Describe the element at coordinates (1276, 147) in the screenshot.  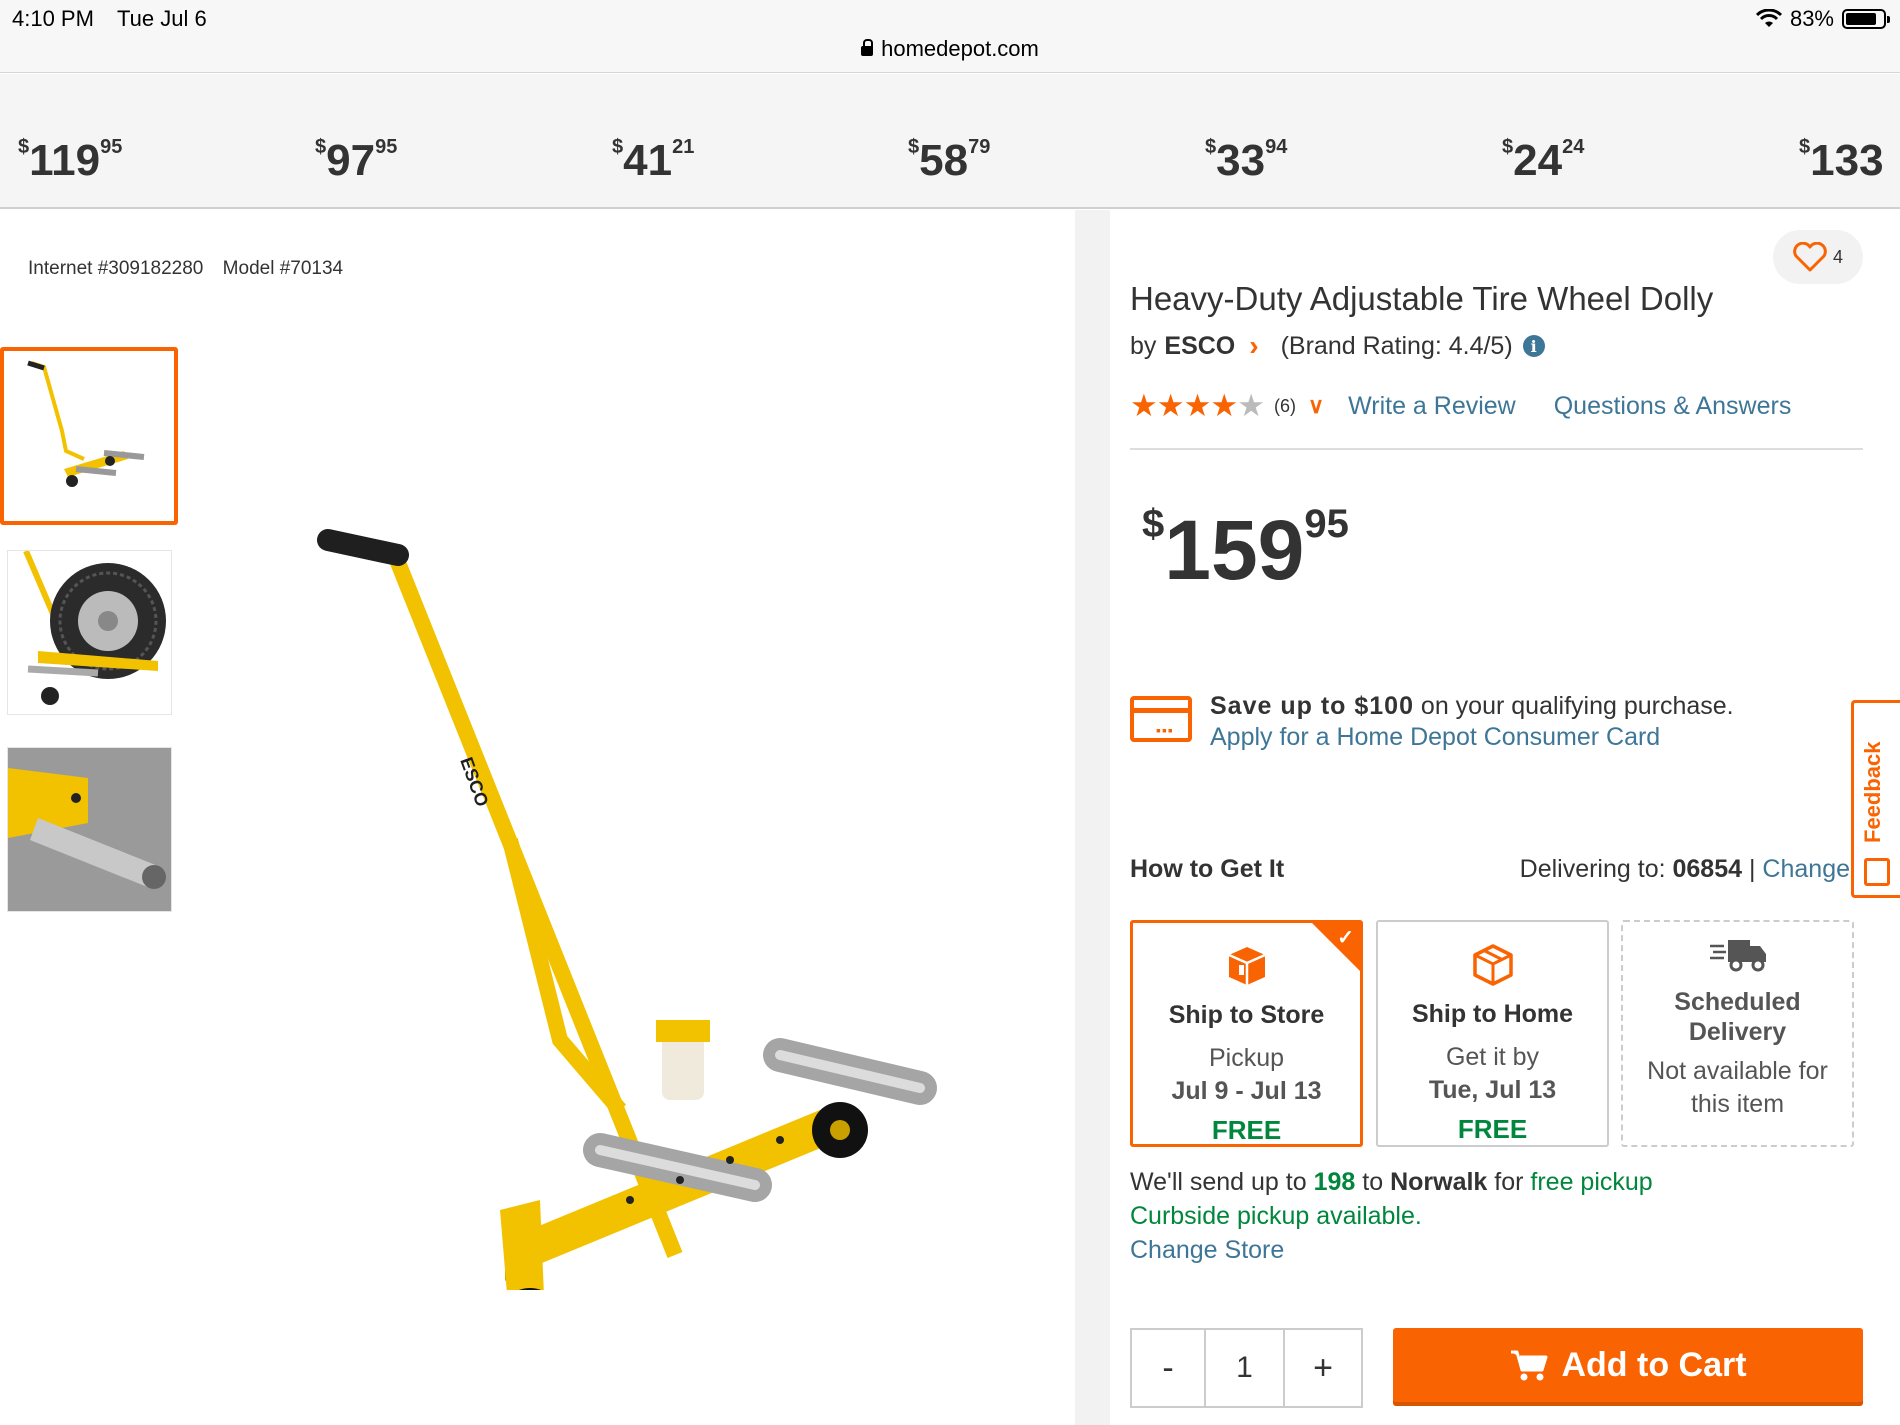
I see `strip-price-cents: 94` at that location.